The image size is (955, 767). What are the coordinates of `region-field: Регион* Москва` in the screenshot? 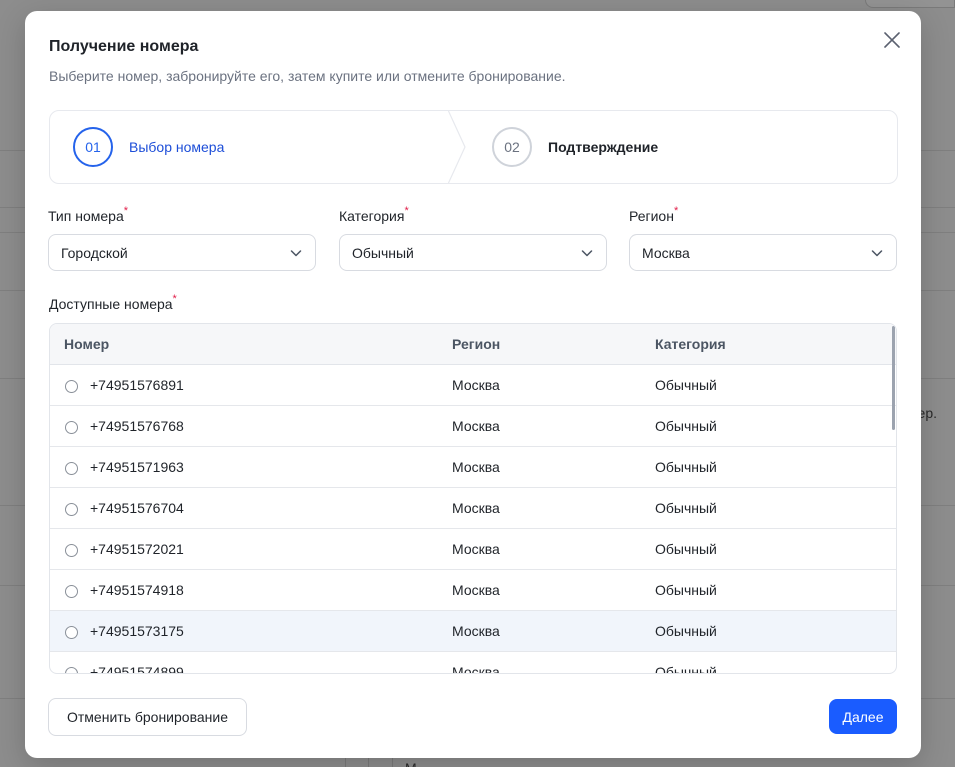 It's located at (763, 238).